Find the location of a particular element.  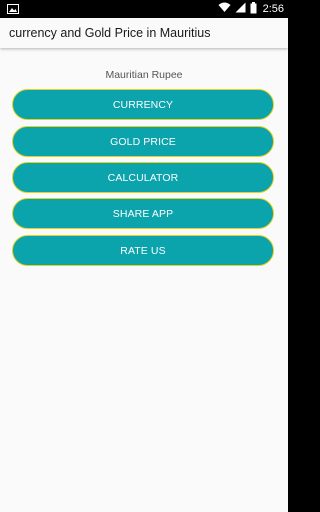

image-icon is located at coordinates (13, 9).